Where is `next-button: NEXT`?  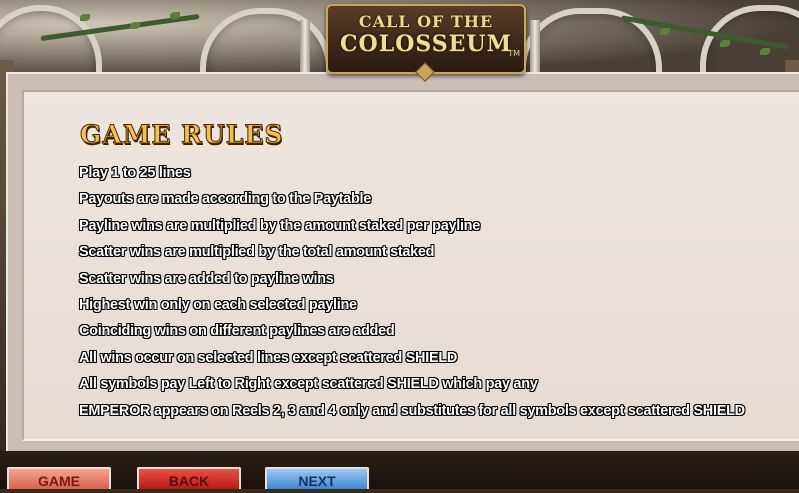
next-button: NEXT is located at coordinates (317, 478).